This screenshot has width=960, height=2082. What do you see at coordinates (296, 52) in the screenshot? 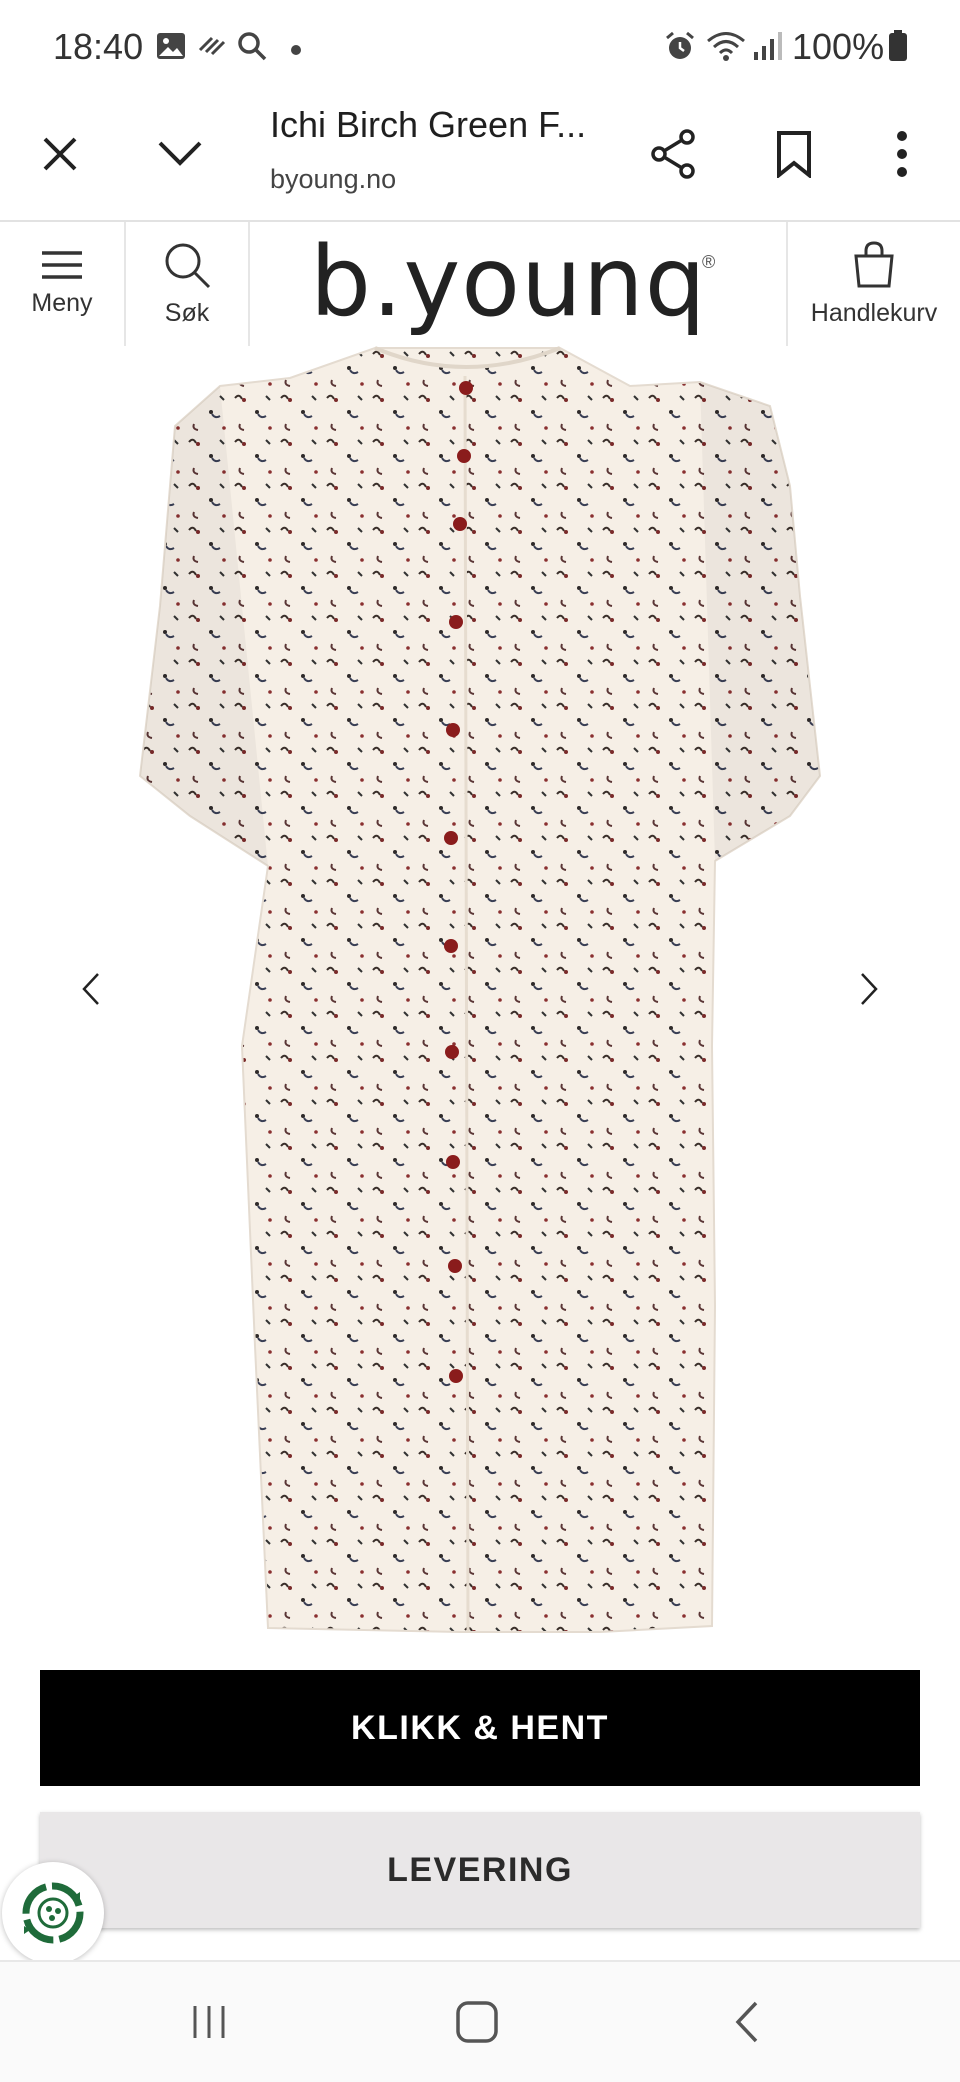
I see `dot-icon` at bounding box center [296, 52].